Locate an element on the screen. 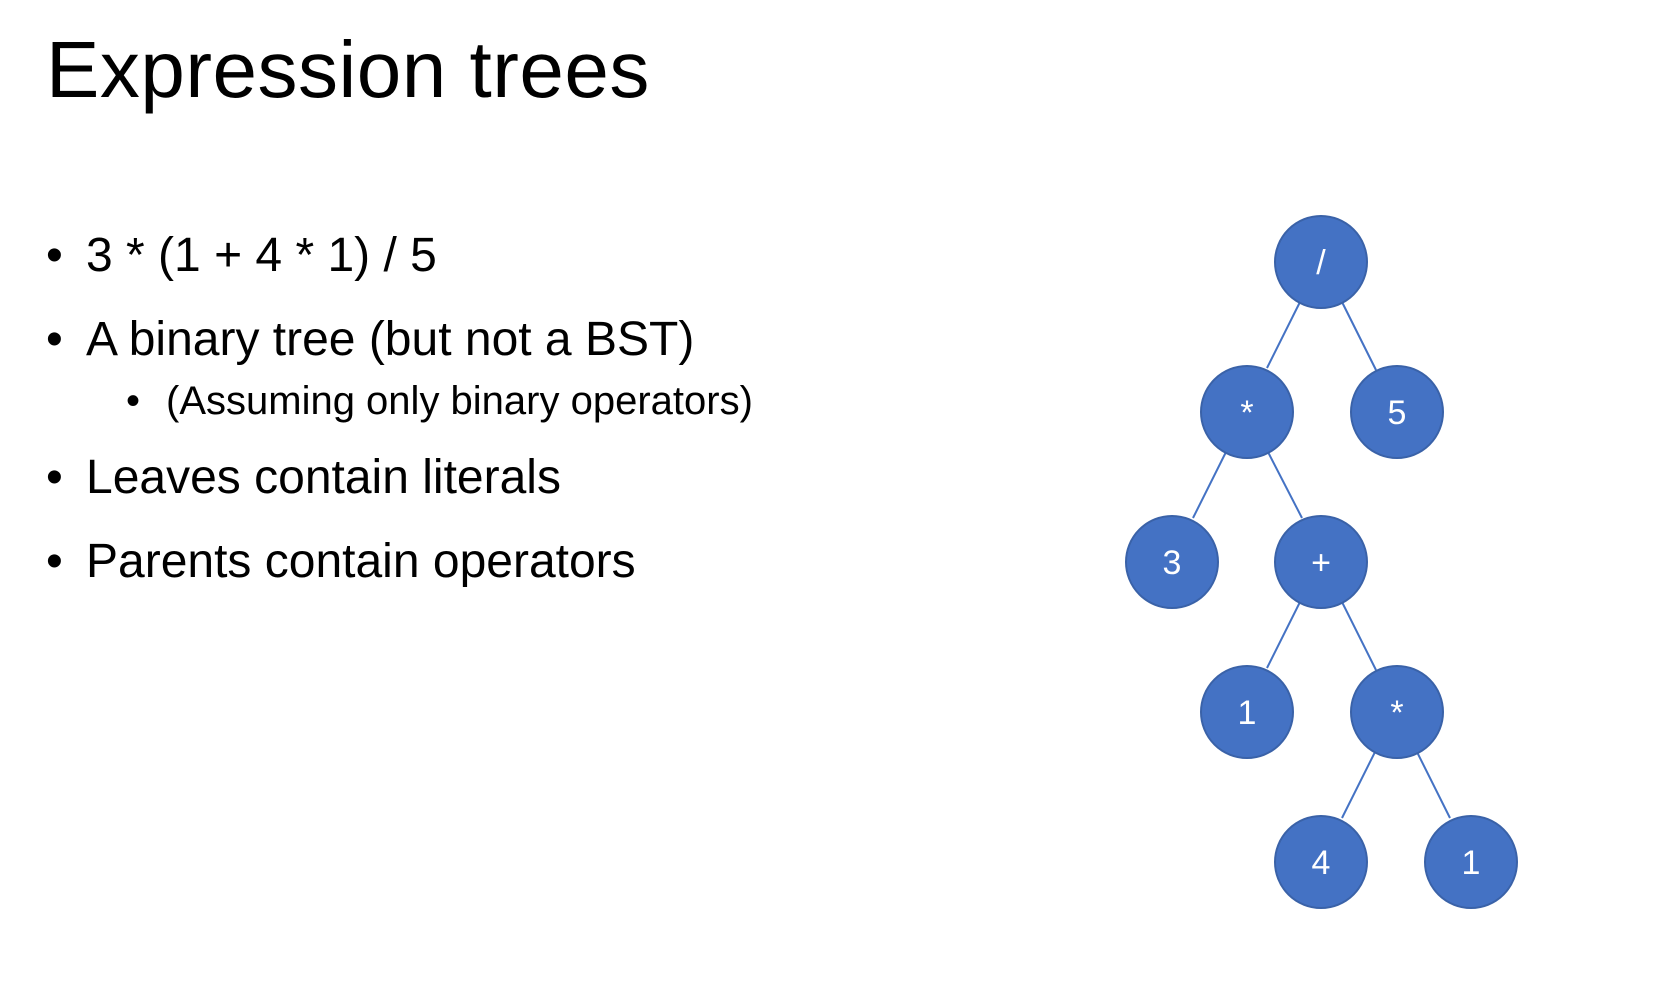  node-label: 4 is located at coordinates (1321, 863).